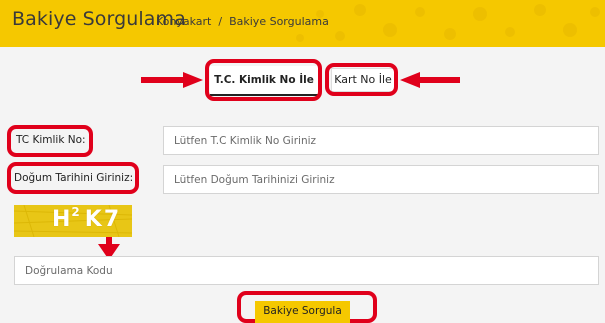  What do you see at coordinates (183, 21) in the screenshot?
I see `breadcrumb-item-konyakart: Konyakart` at bounding box center [183, 21].